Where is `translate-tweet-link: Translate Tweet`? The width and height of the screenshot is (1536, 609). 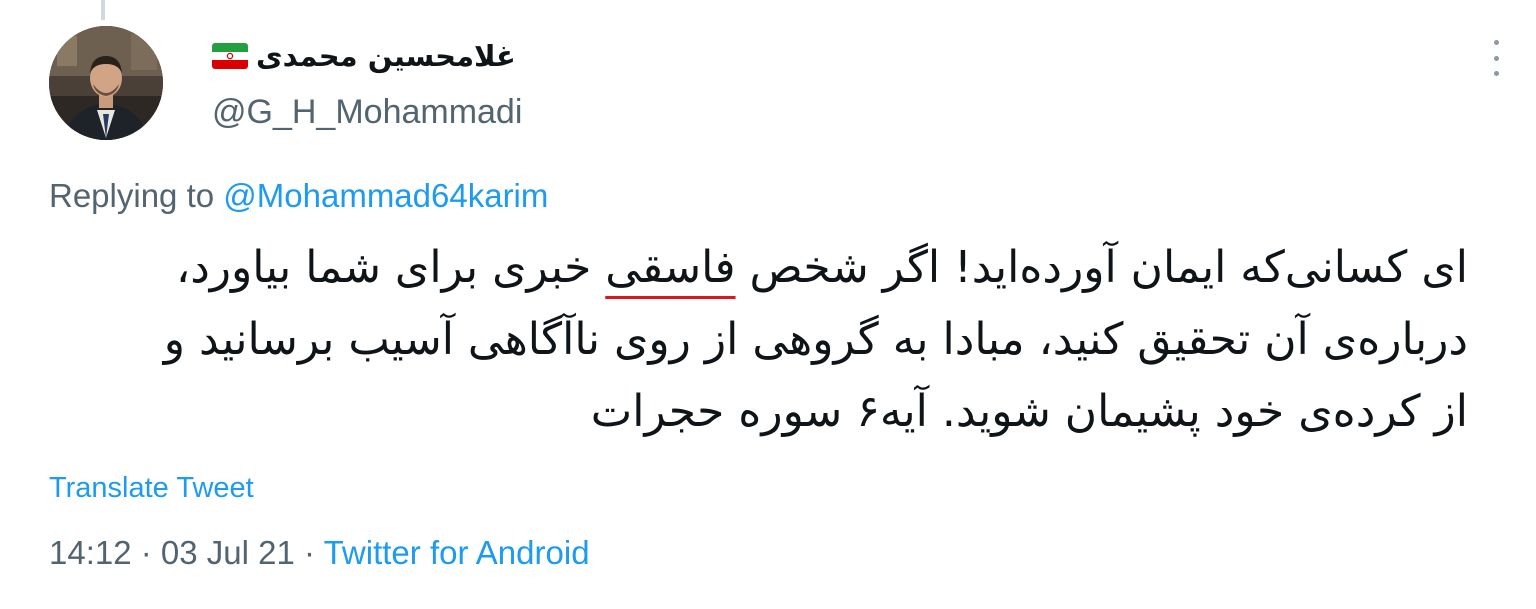
translate-tweet-link: Translate Tweet is located at coordinates (151, 488).